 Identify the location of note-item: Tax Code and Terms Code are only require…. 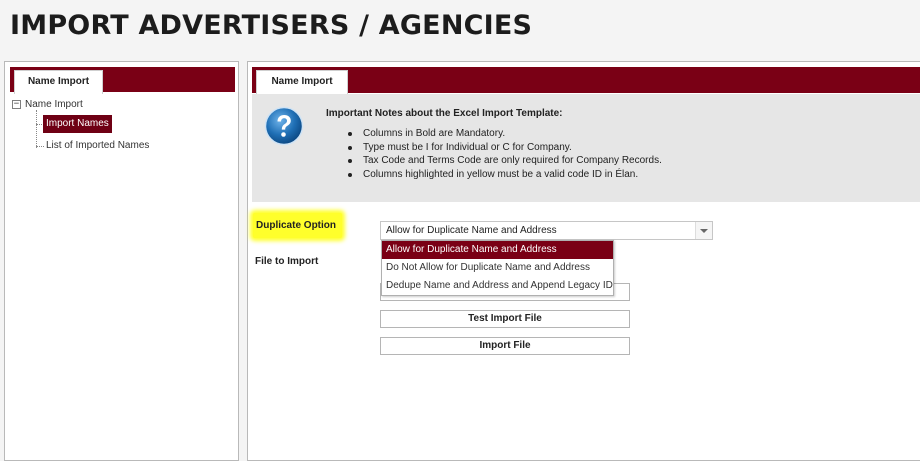
(505, 161).